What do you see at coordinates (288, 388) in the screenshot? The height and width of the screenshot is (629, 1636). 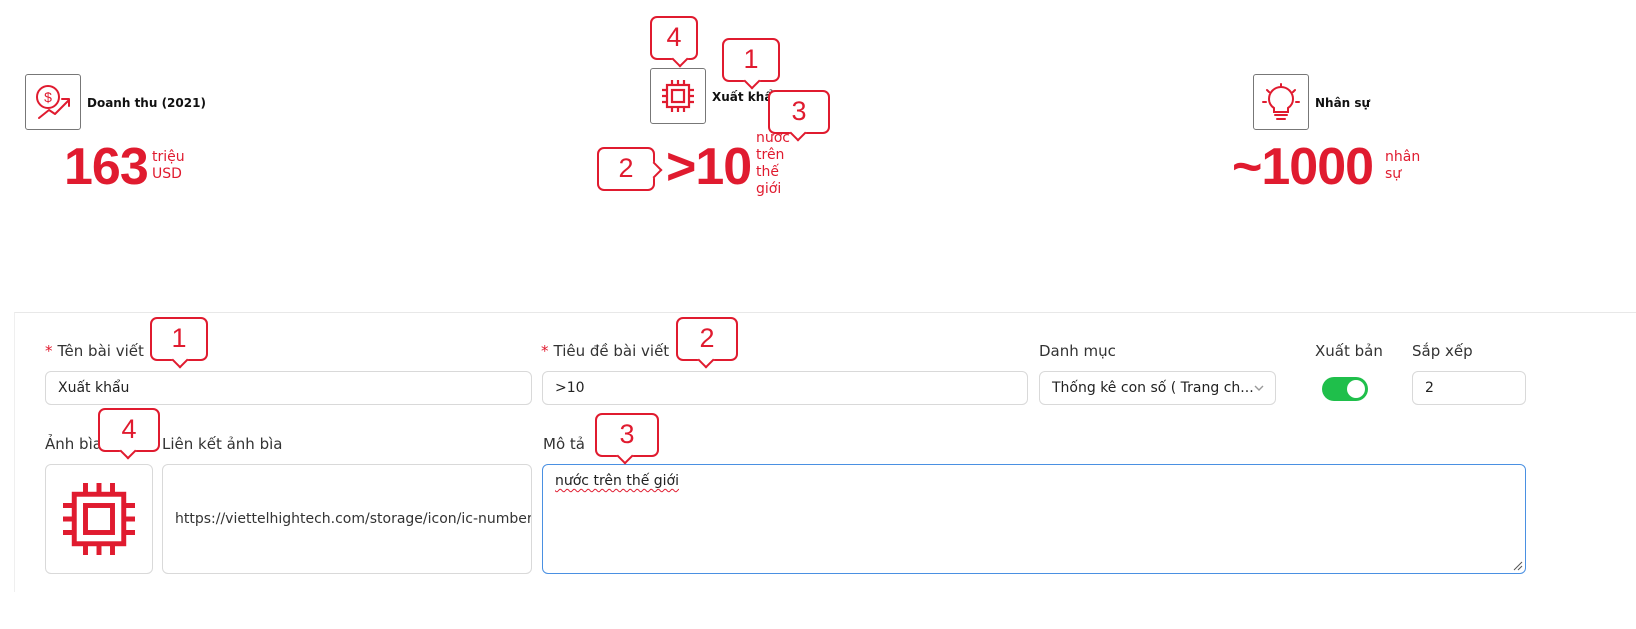 I see `post-name-input: Xuất khẩu` at bounding box center [288, 388].